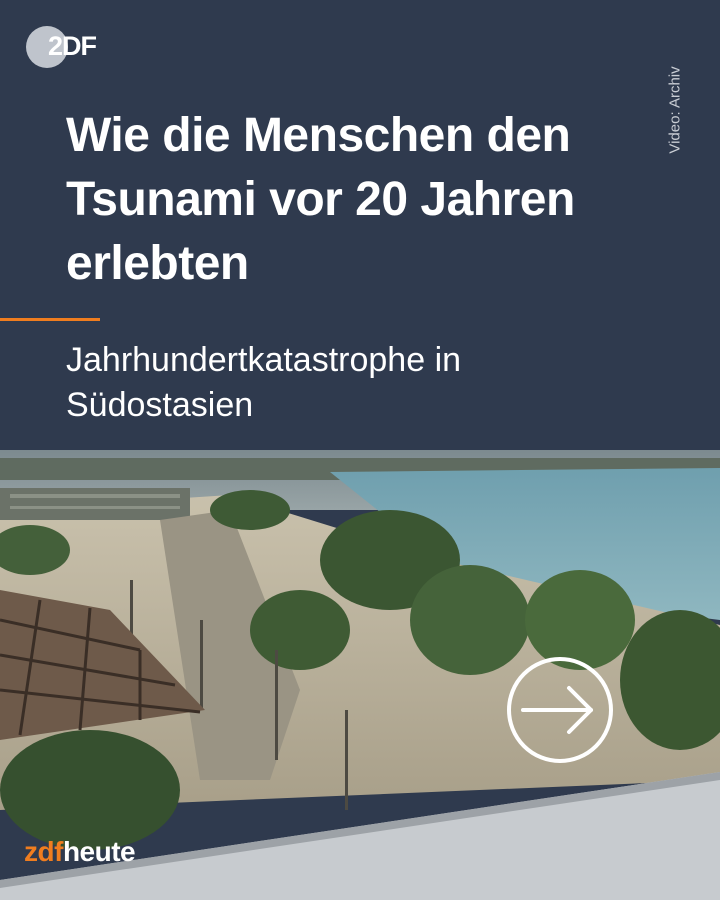 This screenshot has height=900, width=720. What do you see at coordinates (72, 46) in the screenshot?
I see `logo-text: 2DF` at bounding box center [72, 46].